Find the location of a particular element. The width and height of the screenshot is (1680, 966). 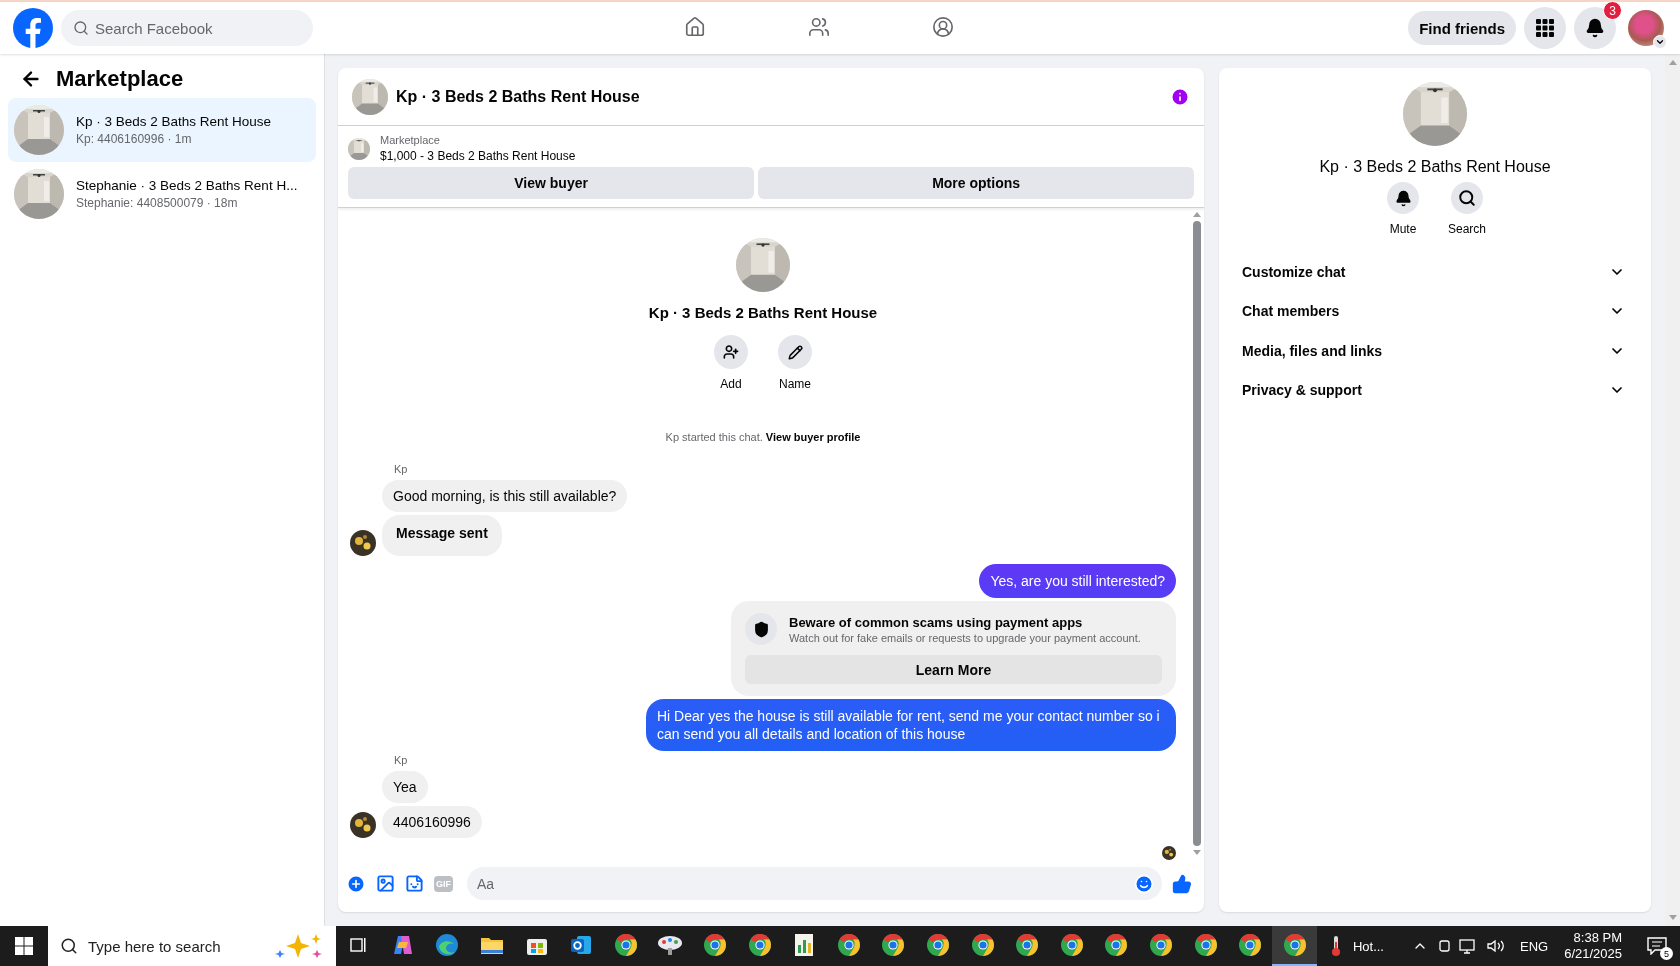

mail-app-icon is located at coordinates (581, 945).